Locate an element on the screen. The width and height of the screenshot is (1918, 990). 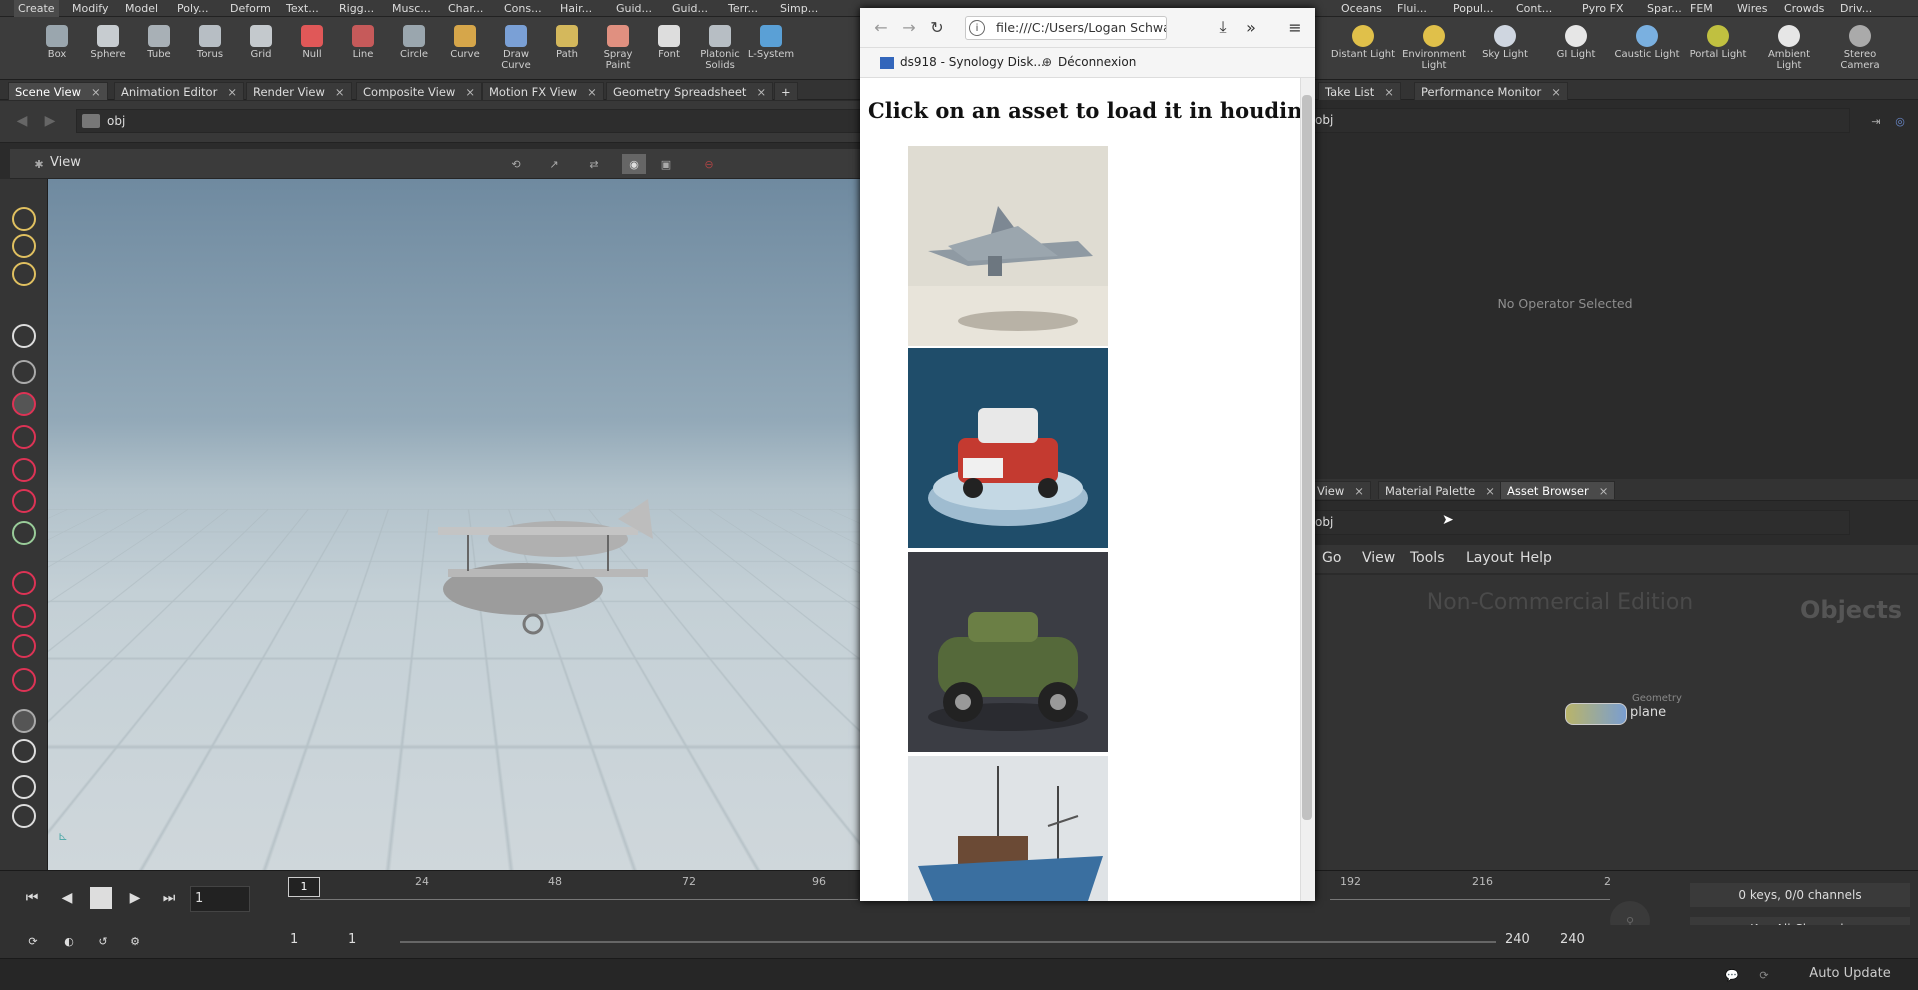
asset-jet is located at coordinates (1008, 246).